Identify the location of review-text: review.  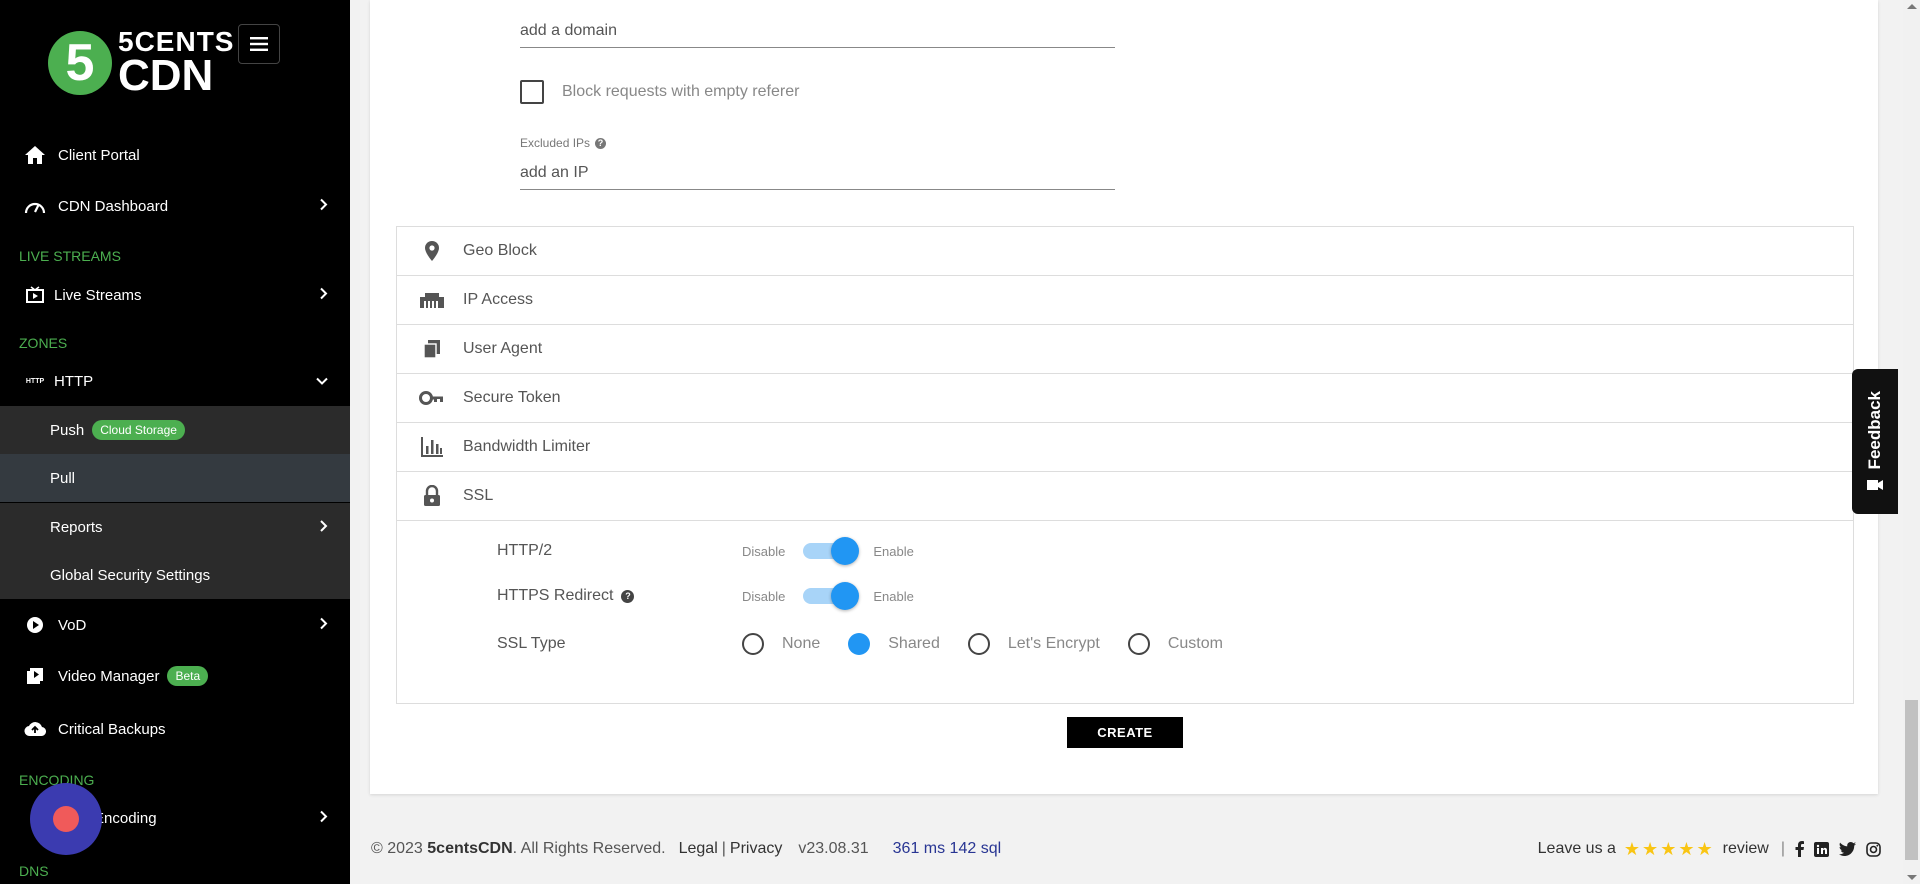
(1745, 848).